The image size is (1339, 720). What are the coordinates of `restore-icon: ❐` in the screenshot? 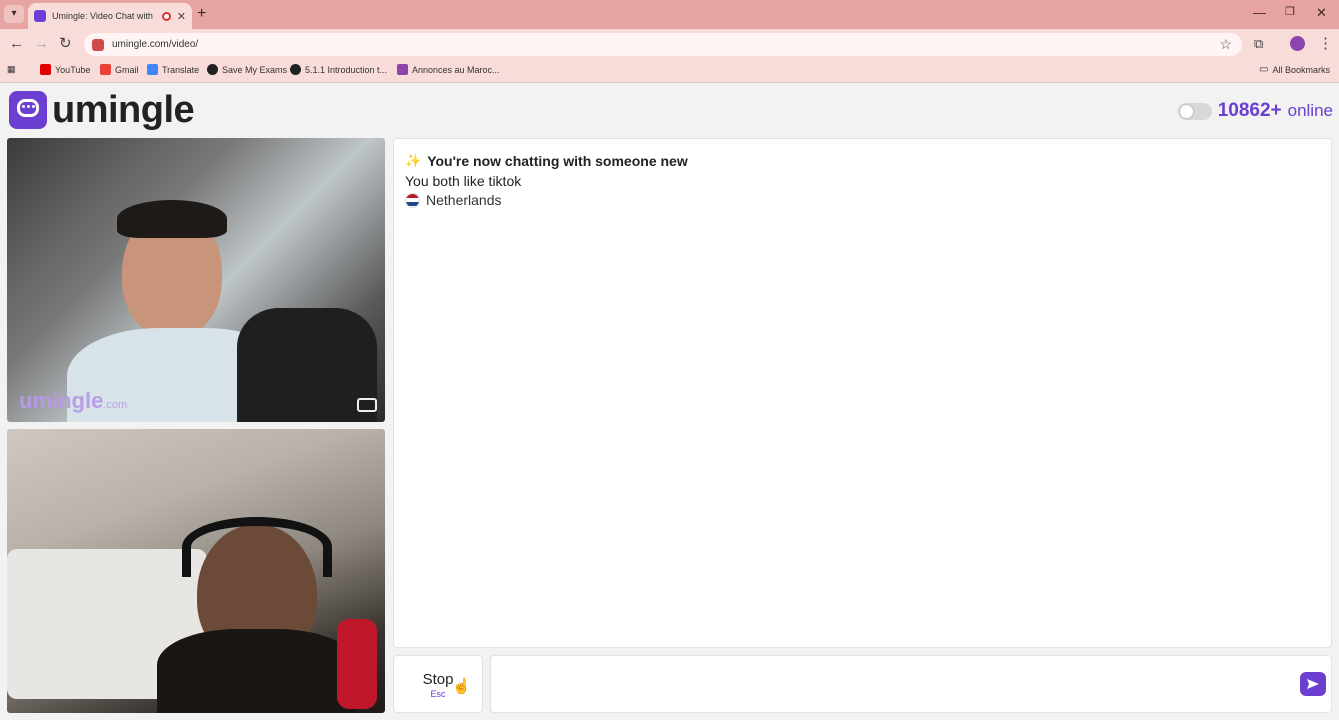 It's located at (1290, 11).